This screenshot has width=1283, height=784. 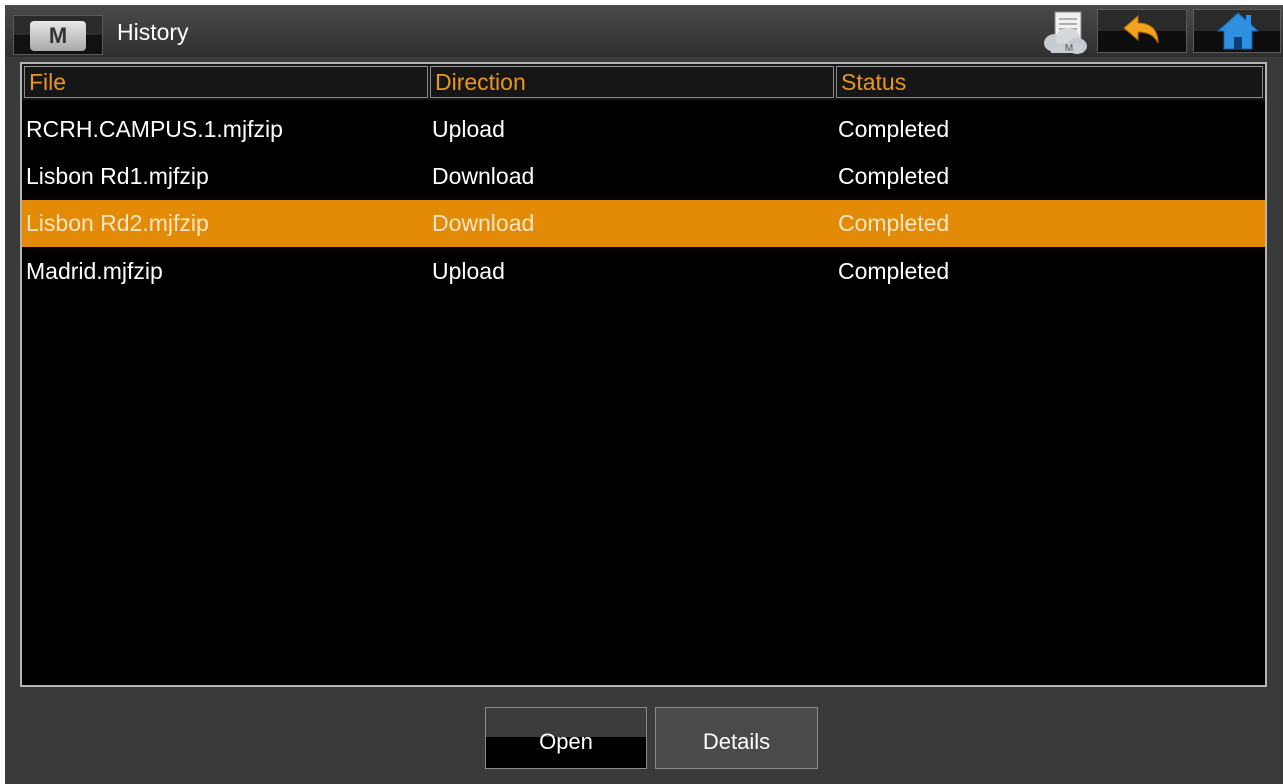 I want to click on table-row-selected: Lisbon Rd2.mjfzip Download Completed, so click(x=643, y=223).